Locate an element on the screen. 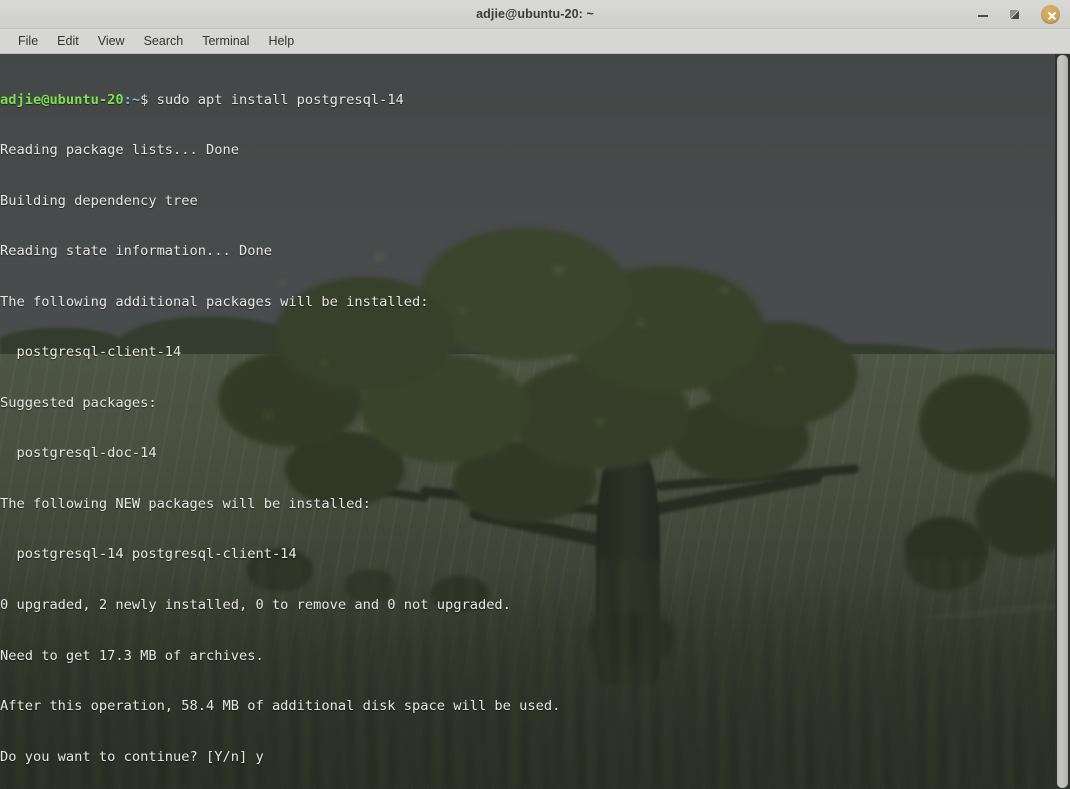 This screenshot has height=789, width=1070. terminal-output-line: postgresql-client-14 is located at coordinates (91, 352).